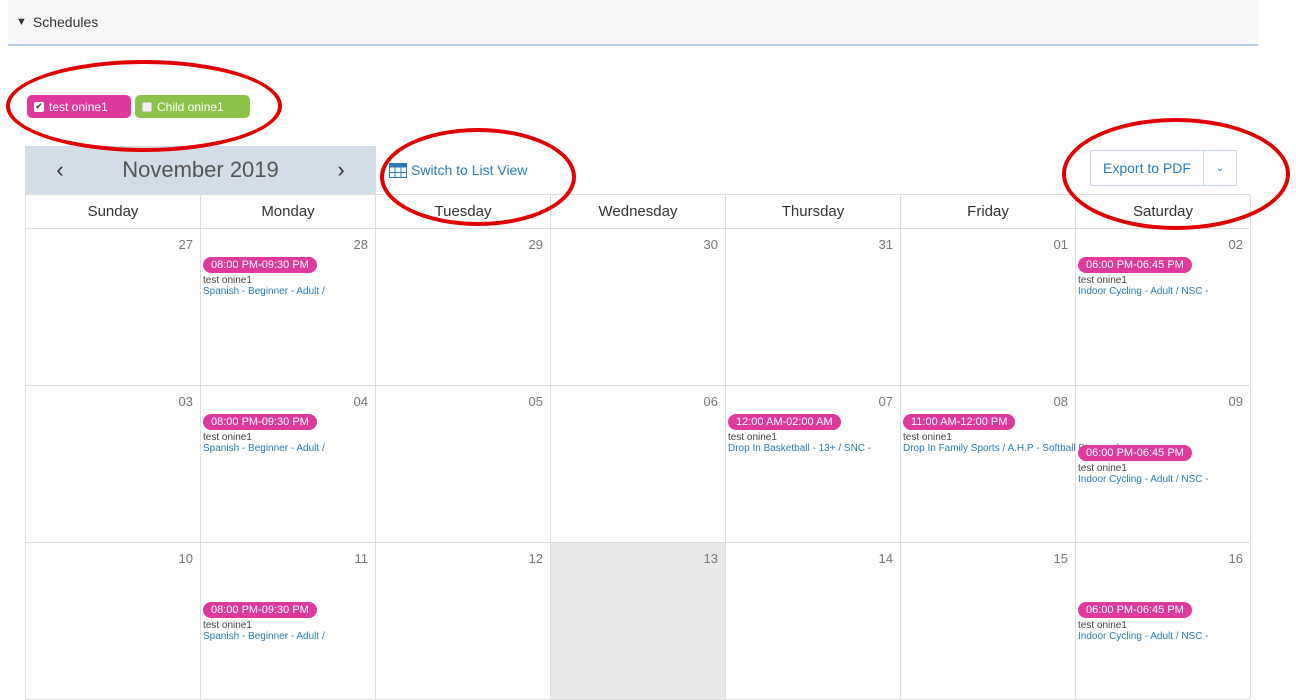 The height and width of the screenshot is (700, 1296). What do you see at coordinates (360, 244) in the screenshot?
I see `day-number: 28` at bounding box center [360, 244].